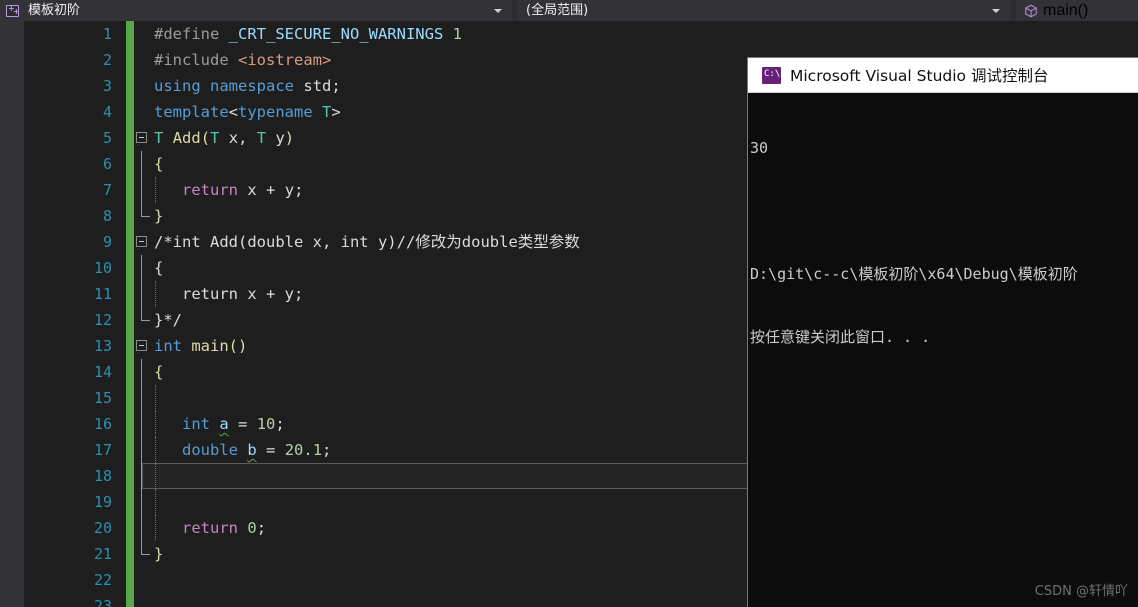 The image size is (1138, 607). I want to click on indicator-margin, so click(12, 314).